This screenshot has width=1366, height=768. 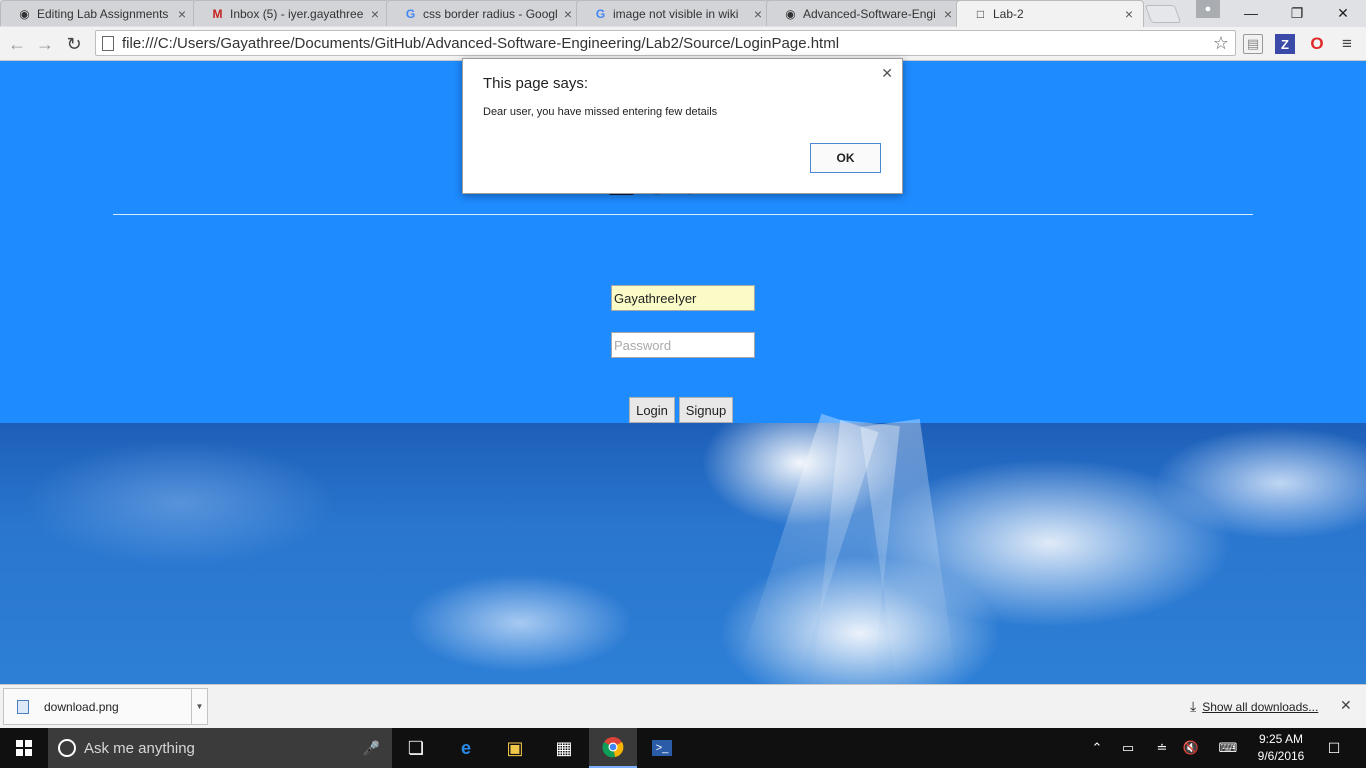 I want to click on keyboard-icon: ⌨, so click(x=1228, y=748).